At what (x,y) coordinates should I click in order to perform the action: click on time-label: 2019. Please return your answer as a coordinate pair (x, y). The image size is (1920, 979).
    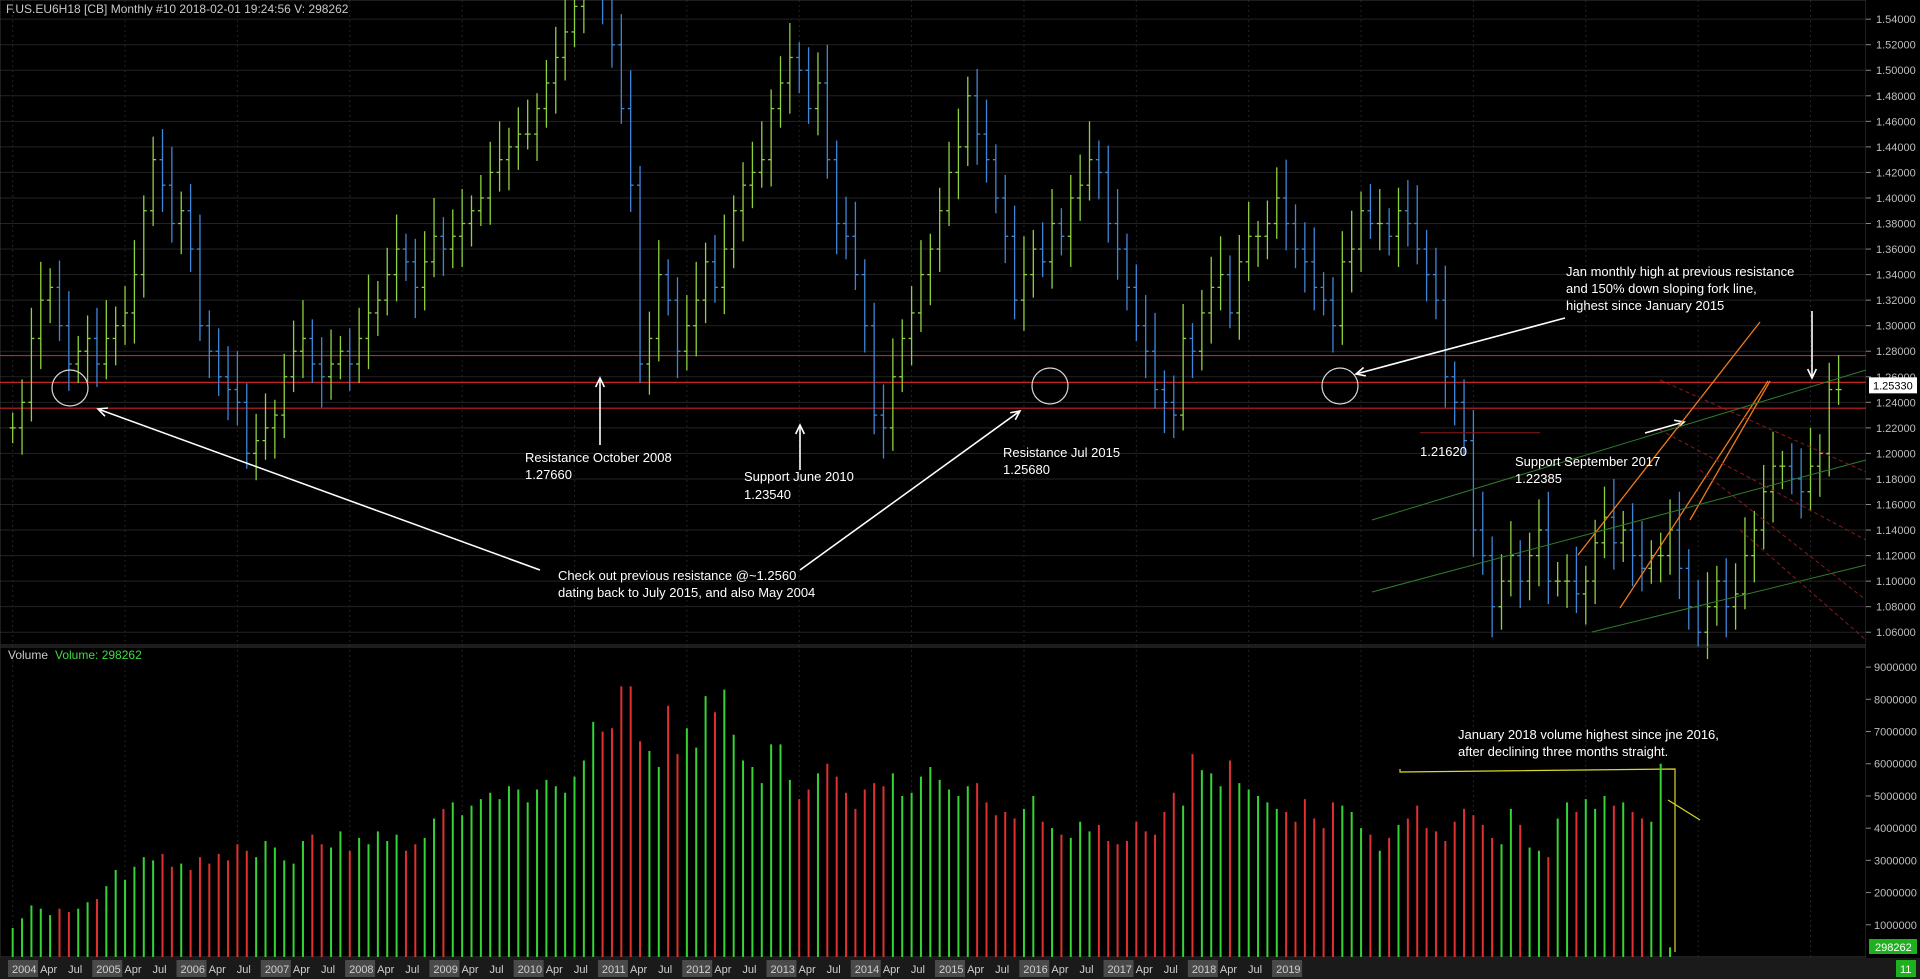
    Looking at the image, I should click on (1288, 970).